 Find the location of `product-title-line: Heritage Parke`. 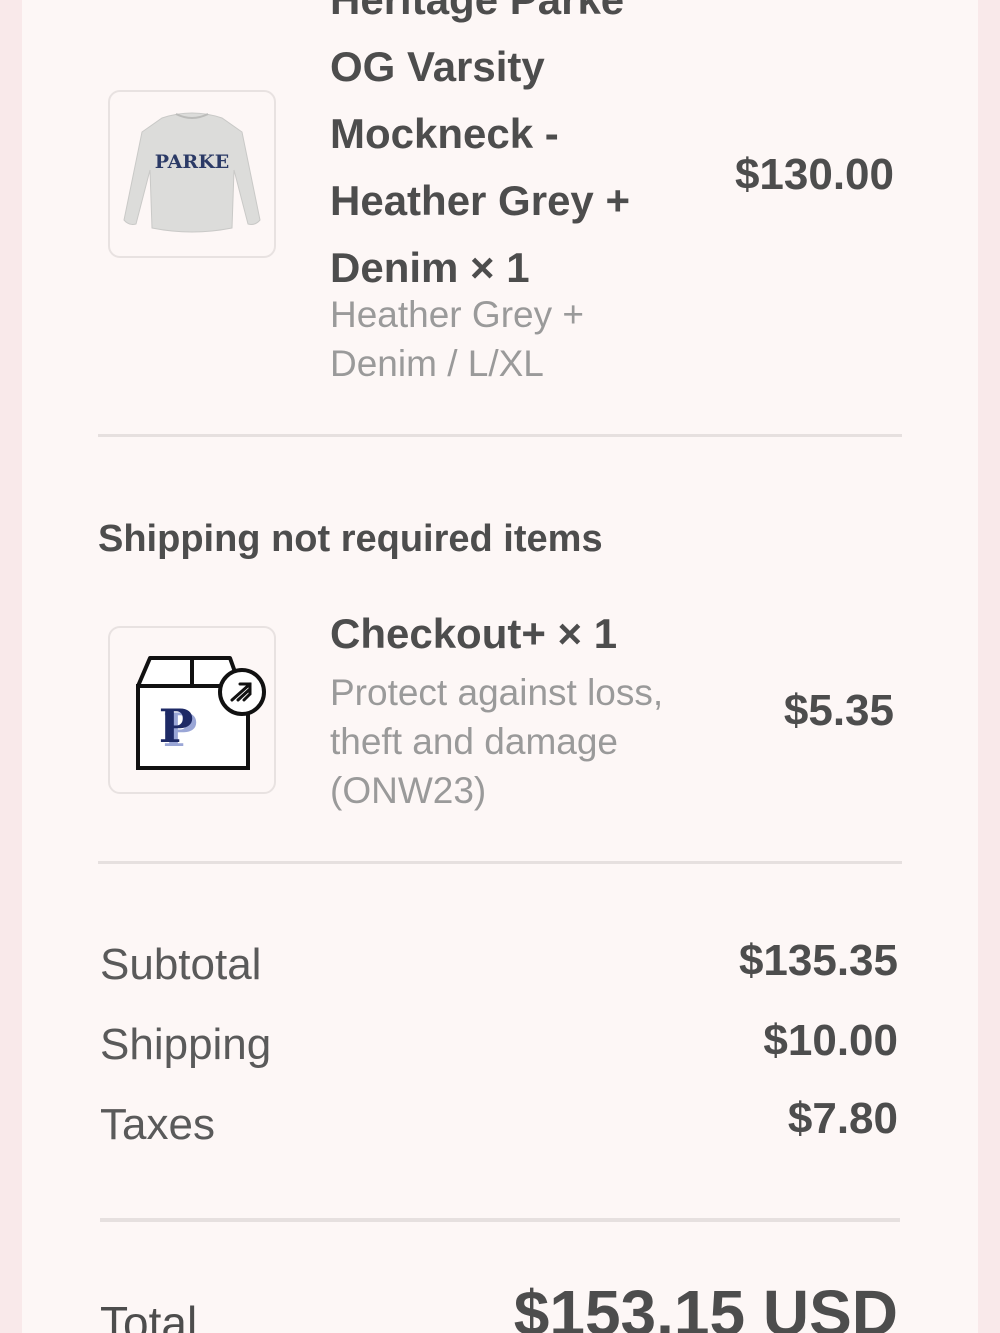

product-title-line: Heritage Parke is located at coordinates (480, 16).